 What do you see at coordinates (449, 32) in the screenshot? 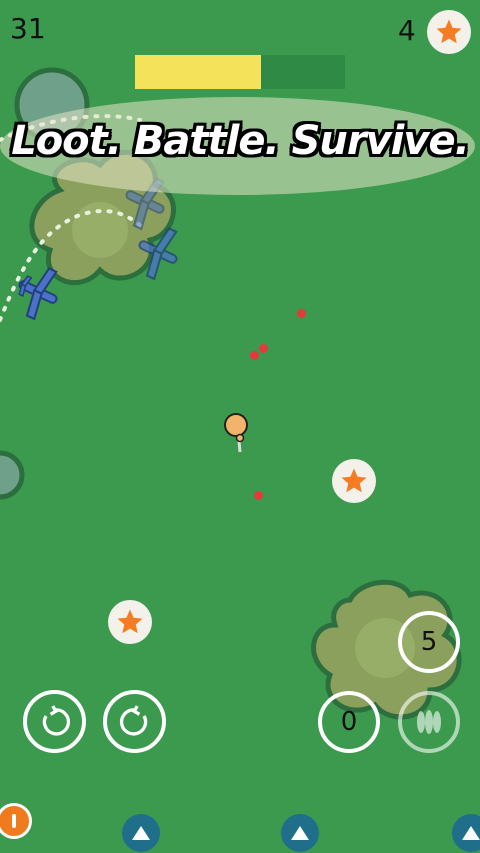
I see `star-icon` at bounding box center [449, 32].